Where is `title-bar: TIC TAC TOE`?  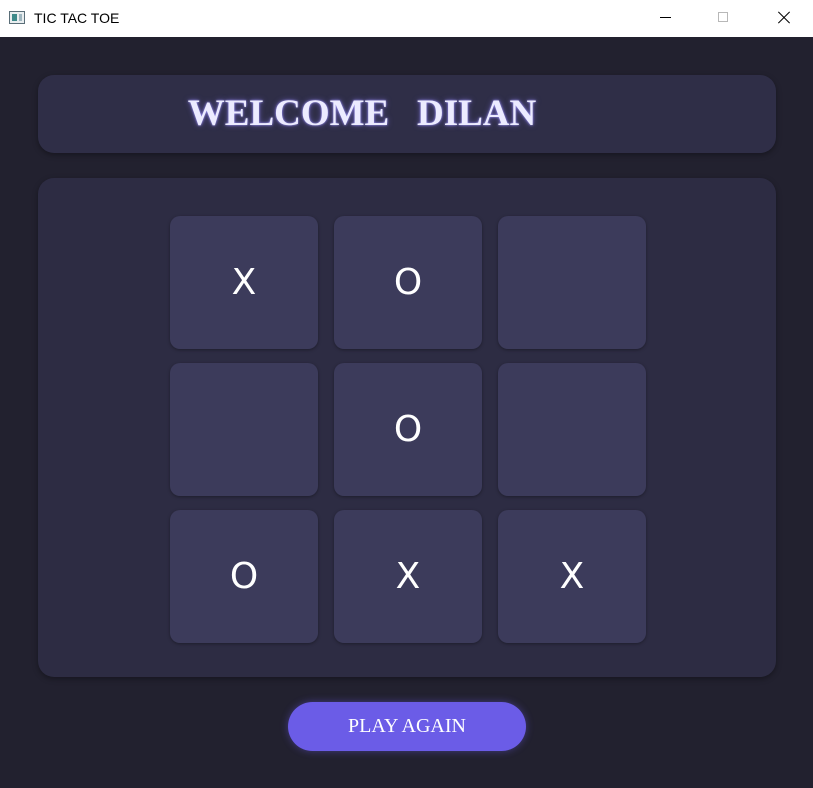
title-bar: TIC TAC TOE is located at coordinates (406, 18).